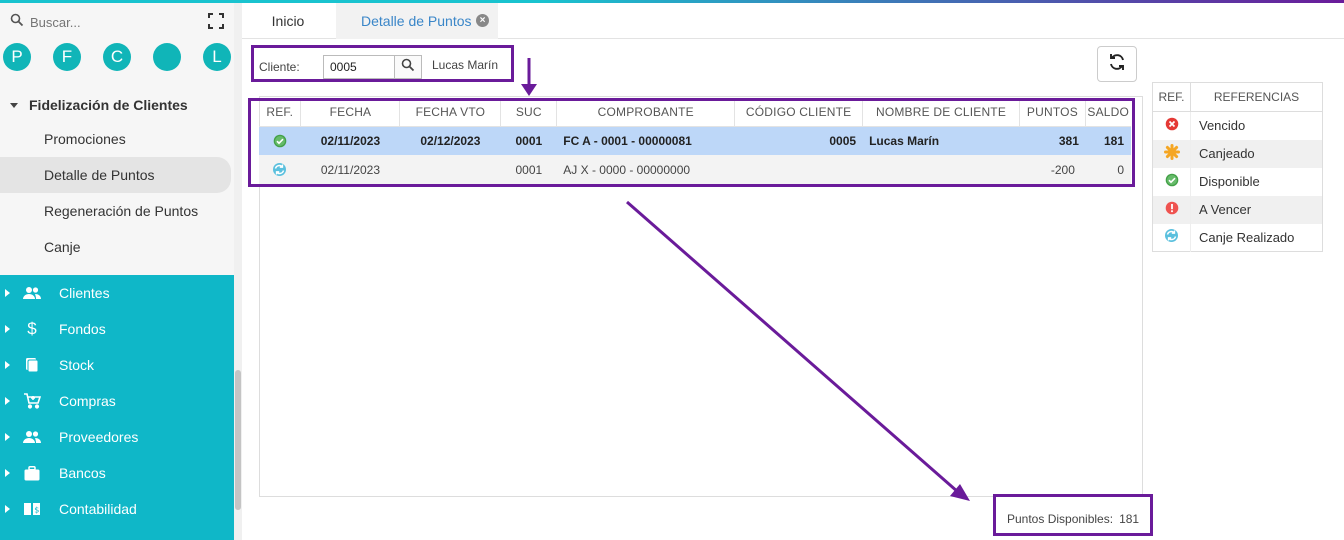  Describe the element at coordinates (117, 473) in the screenshot. I see `sidebar-item-bancos: Bancos` at that location.